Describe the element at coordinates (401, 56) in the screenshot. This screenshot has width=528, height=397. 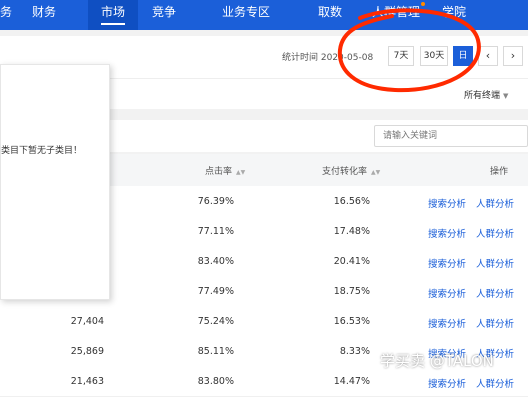
I see `range-7-days-button: 7天` at that location.